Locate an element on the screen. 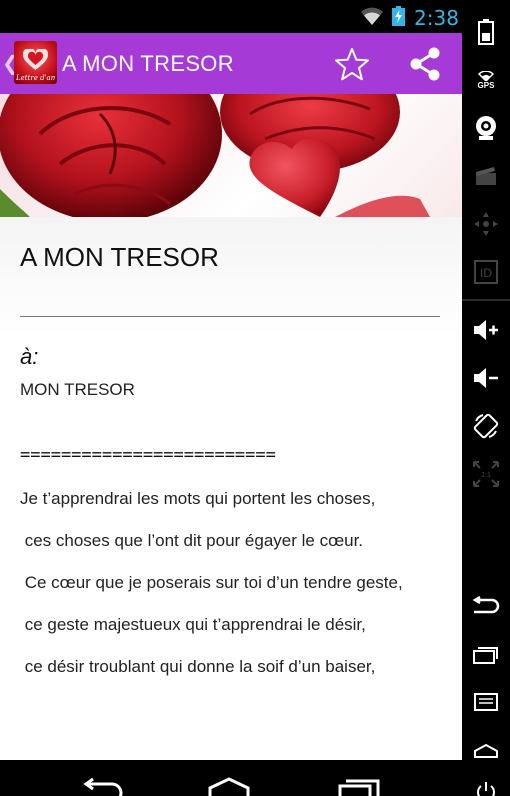 Image resolution: width=510 pixels, height=796 pixels. action-bar: ❮ Lettre d'amour A MON TRESOR is located at coordinates (231, 63).